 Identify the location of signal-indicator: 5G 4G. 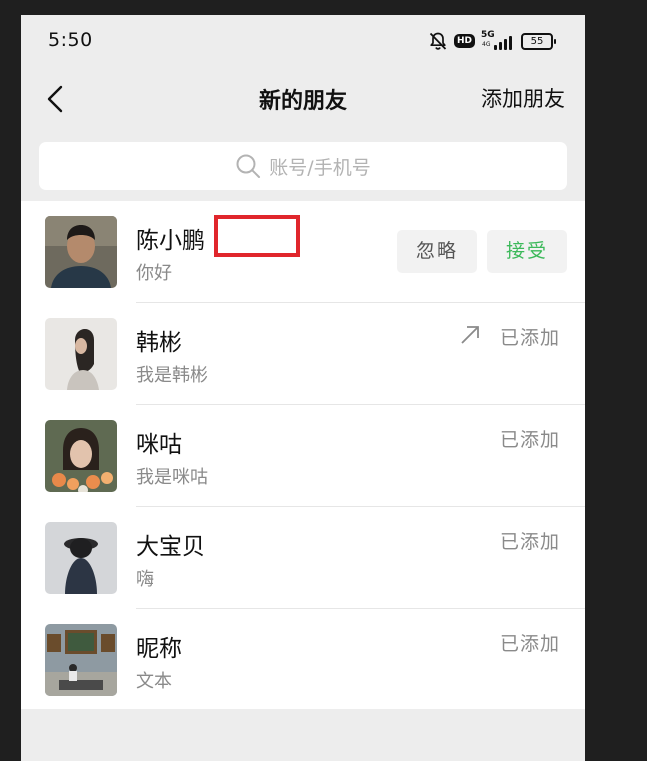
(498, 41).